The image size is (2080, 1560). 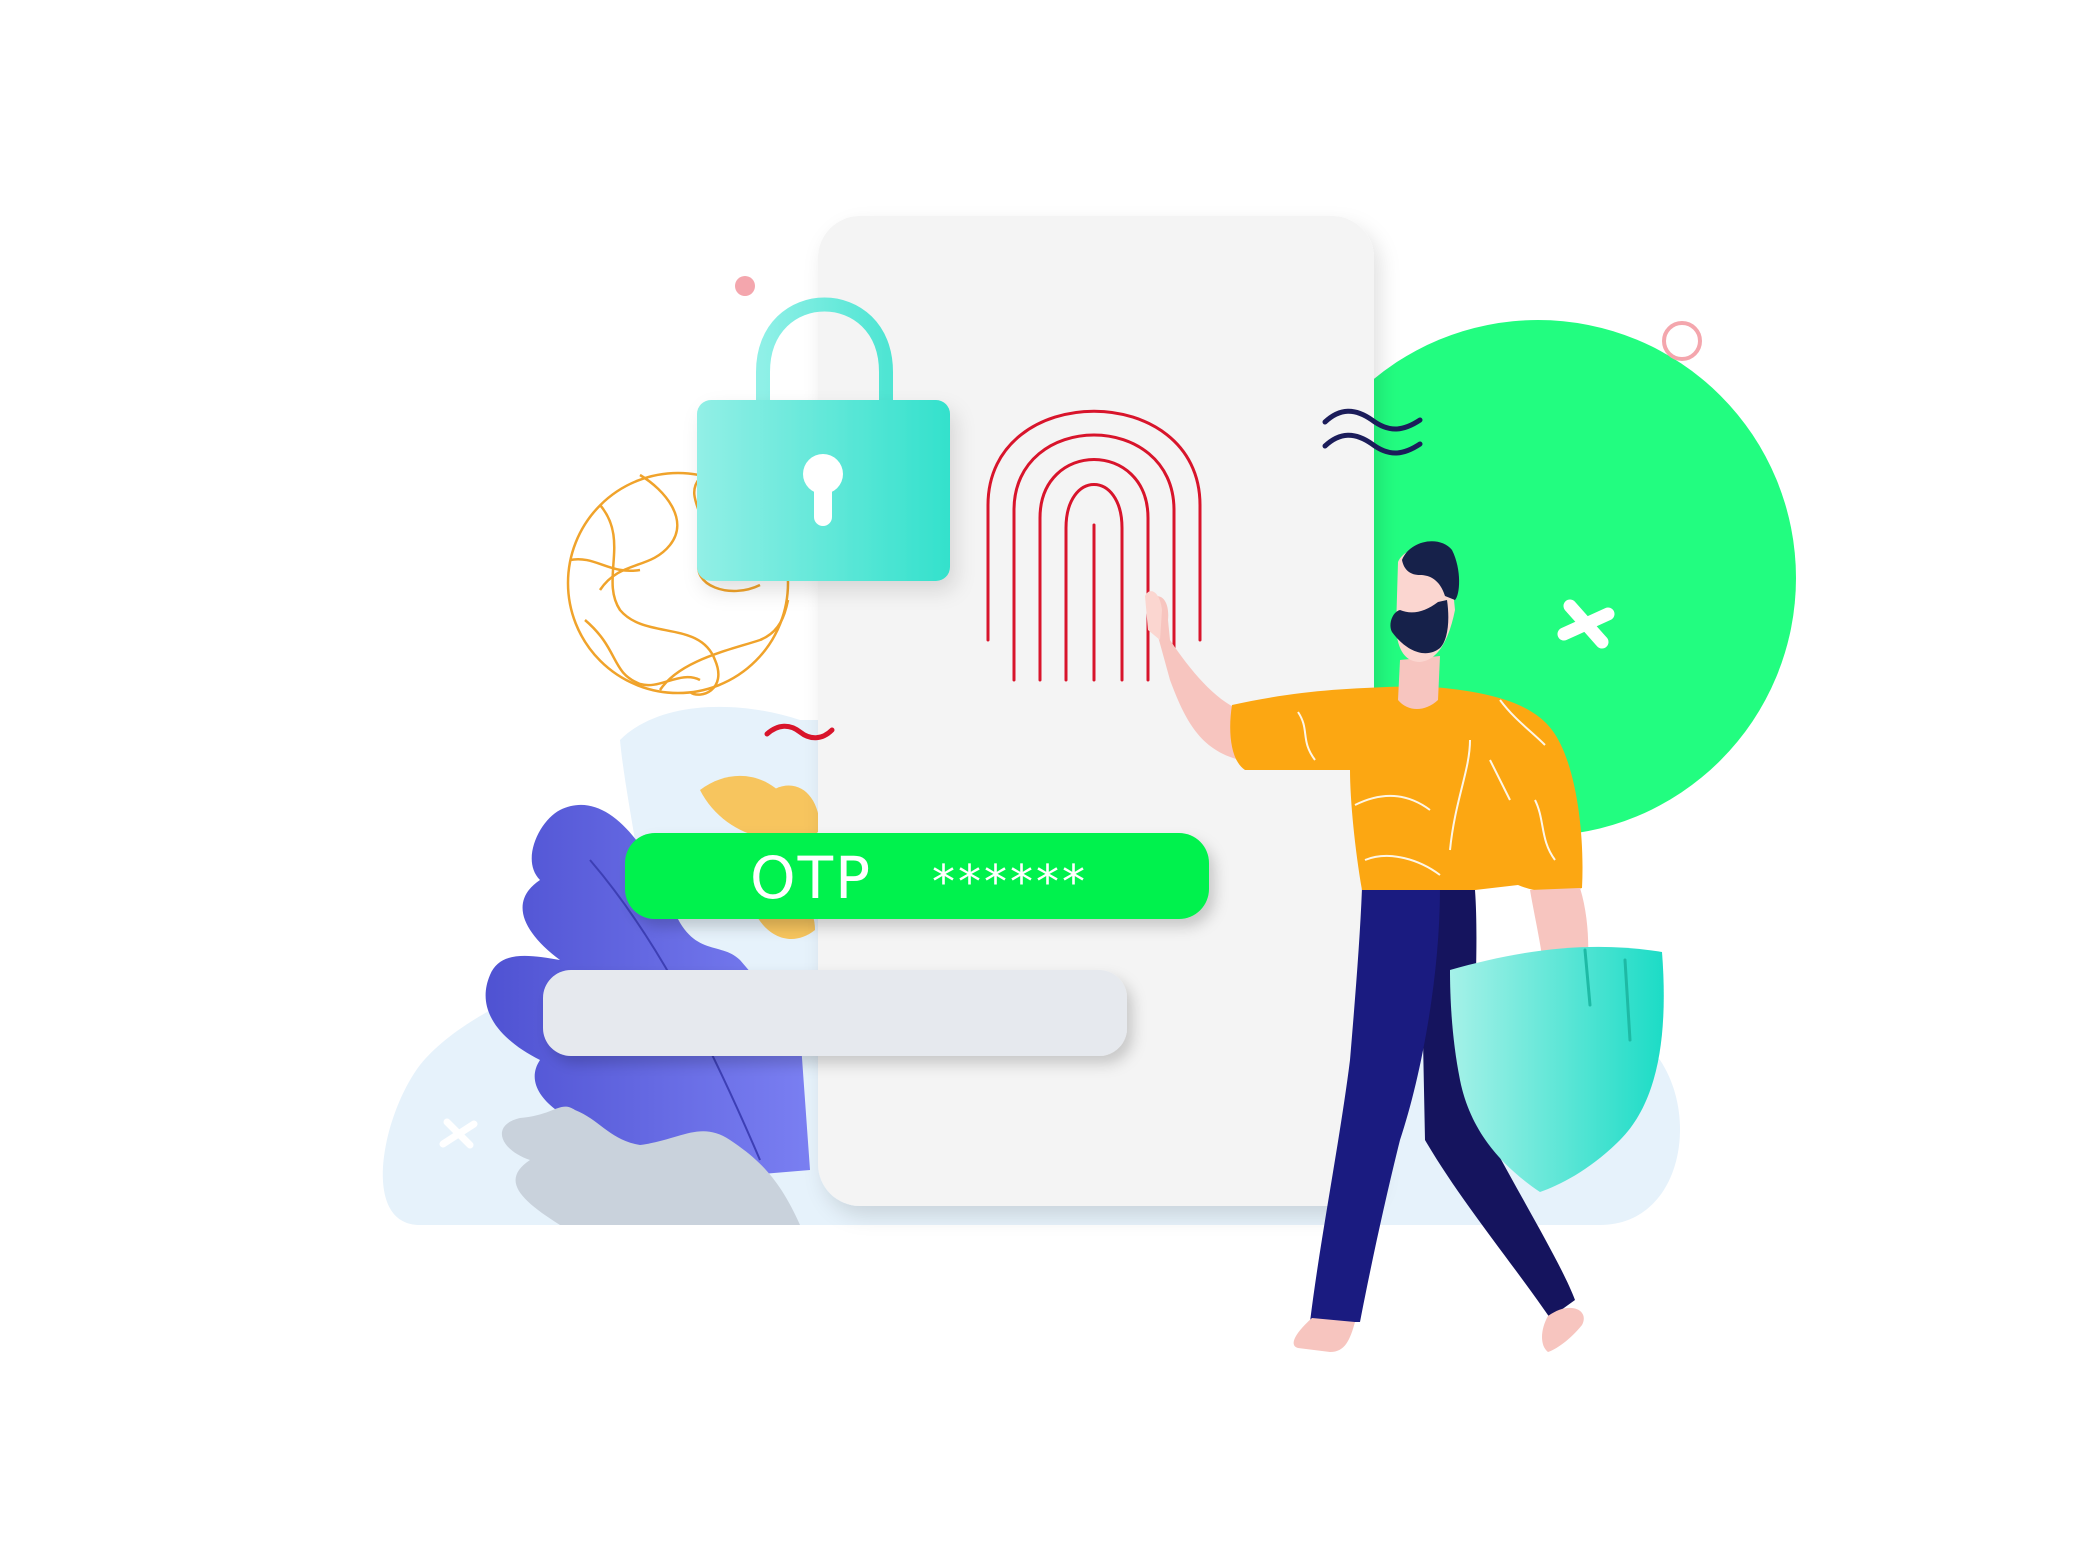 I want to click on otp-masked-code: ******, so click(x=1010, y=882).